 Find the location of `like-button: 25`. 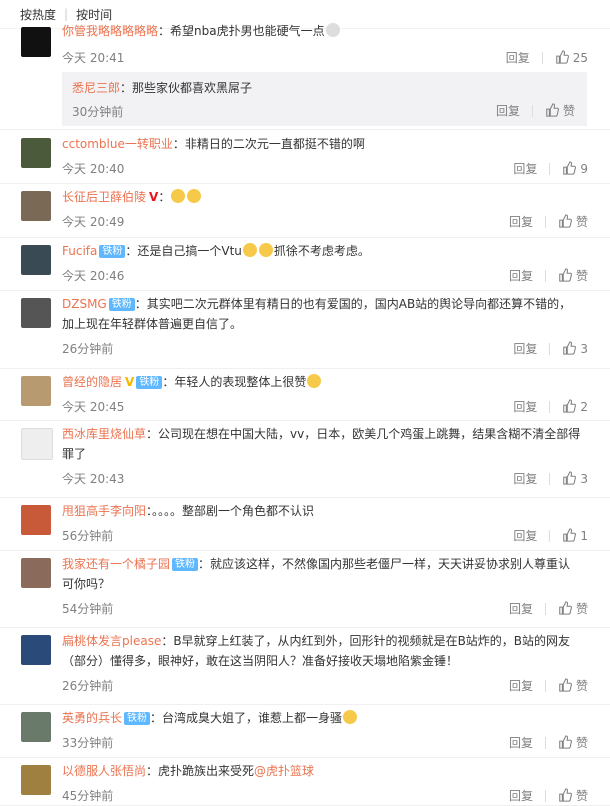

like-button: 25 is located at coordinates (571, 57).